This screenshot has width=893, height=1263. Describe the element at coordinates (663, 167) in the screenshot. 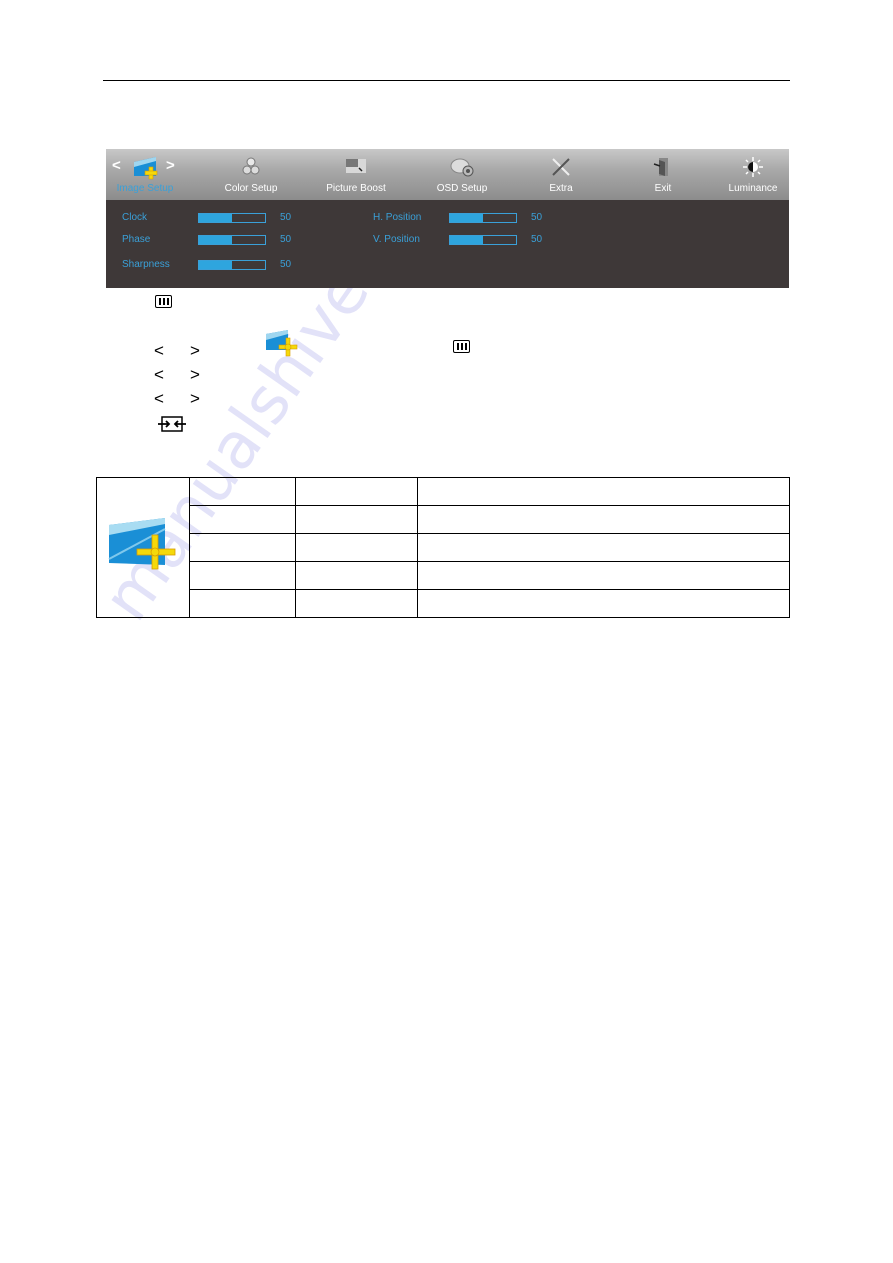

I see `exit-icon` at that location.